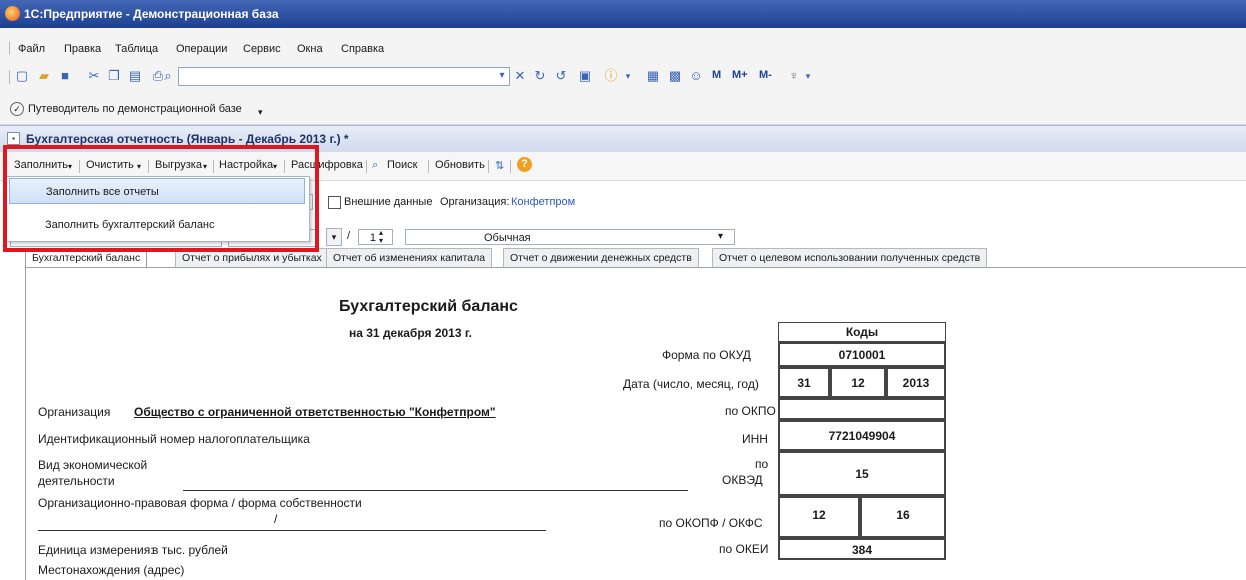  Describe the element at coordinates (136, 49) in the screenshot. I see `menu-table: Таблица` at that location.